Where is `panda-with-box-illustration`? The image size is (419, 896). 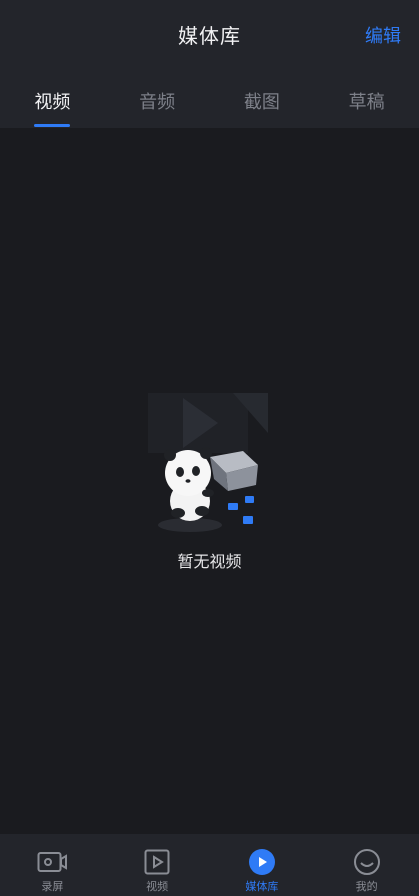
panda-with-box-illustration is located at coordinates (208, 462).